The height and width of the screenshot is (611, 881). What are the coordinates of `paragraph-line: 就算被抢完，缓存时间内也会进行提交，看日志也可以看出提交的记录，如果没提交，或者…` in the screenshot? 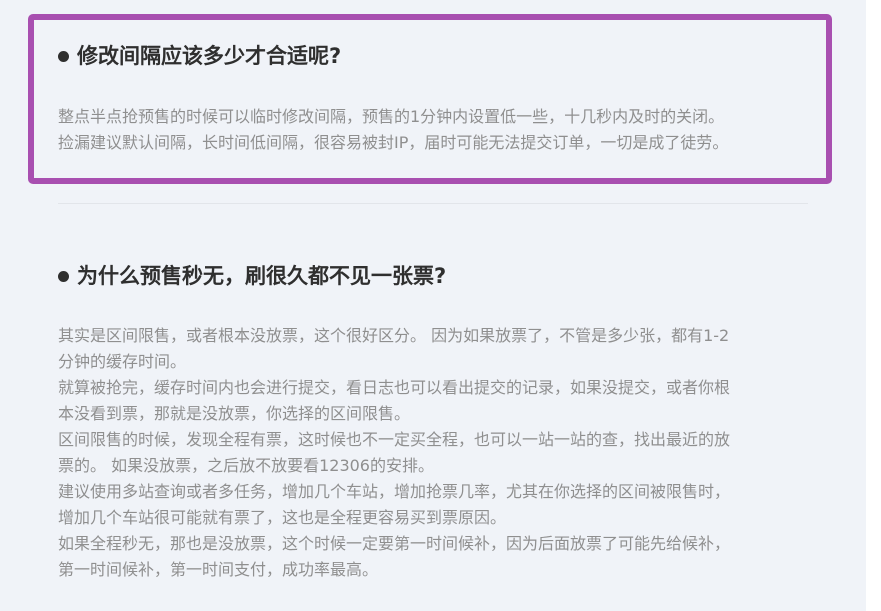 It's located at (394, 387).